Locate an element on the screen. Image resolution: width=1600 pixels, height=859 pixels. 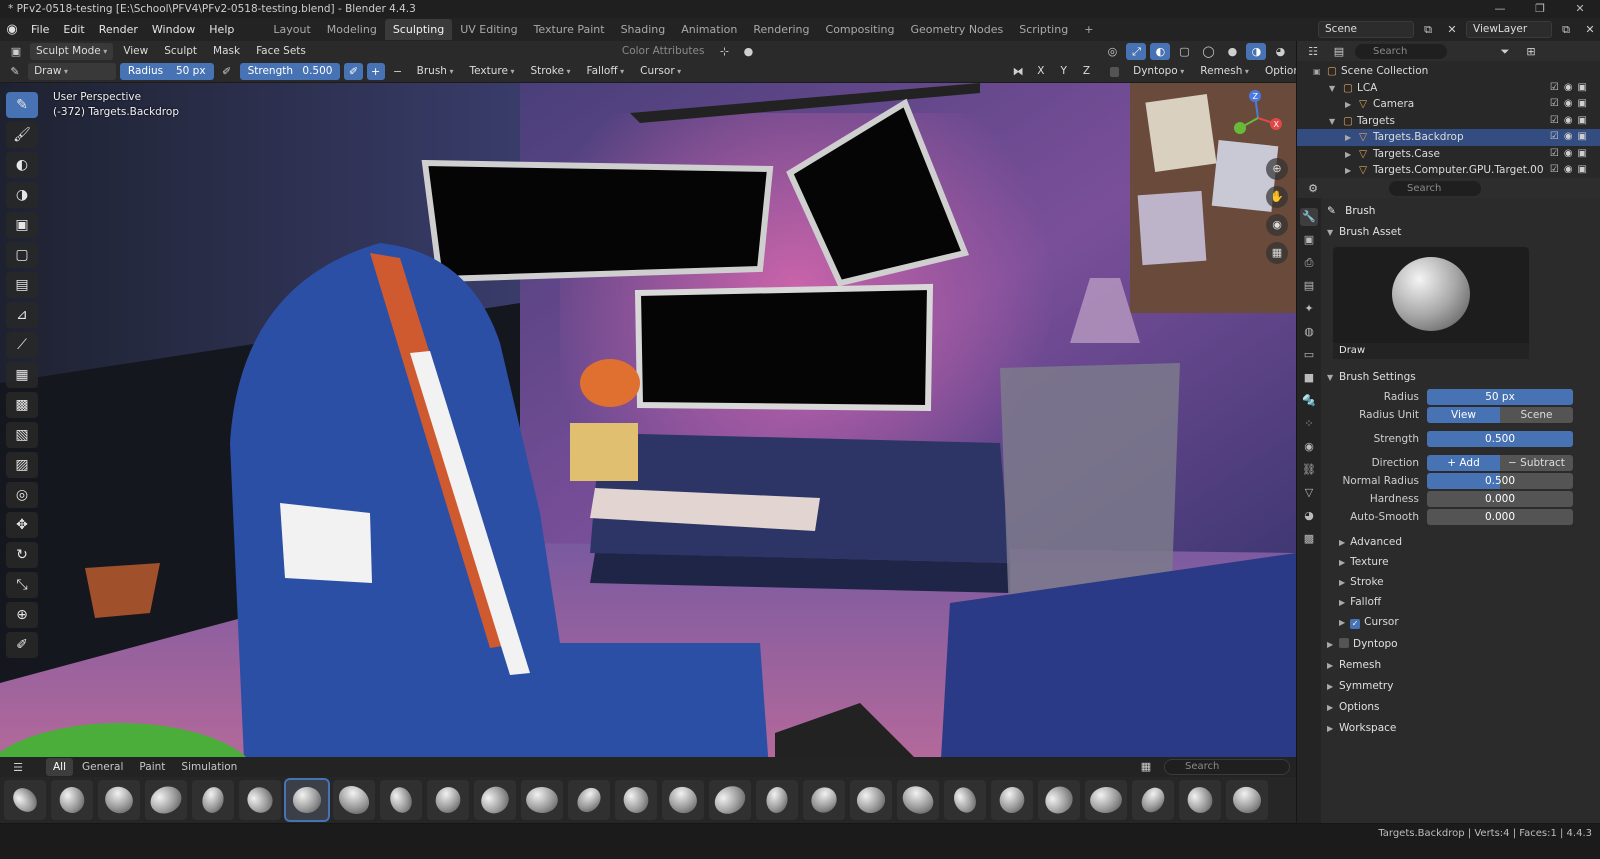
stroke-subpanel: ▶ Stroke is located at coordinates (1461, 582).